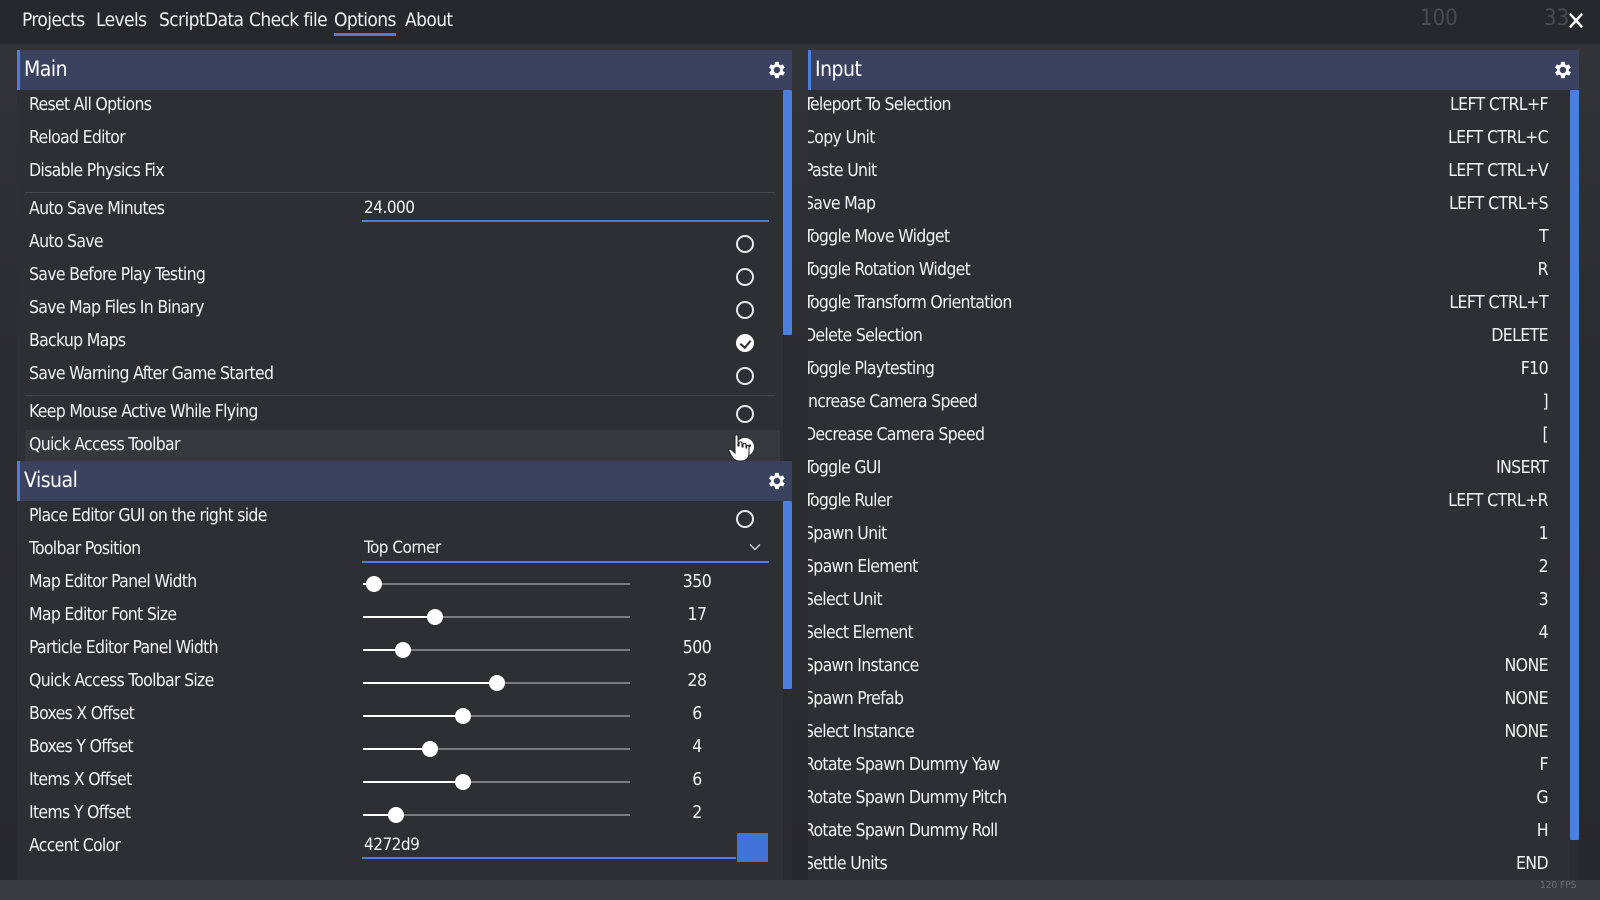  Describe the element at coordinates (398, 342) in the screenshot. I see `toggle-row: Backup Maps` at that location.